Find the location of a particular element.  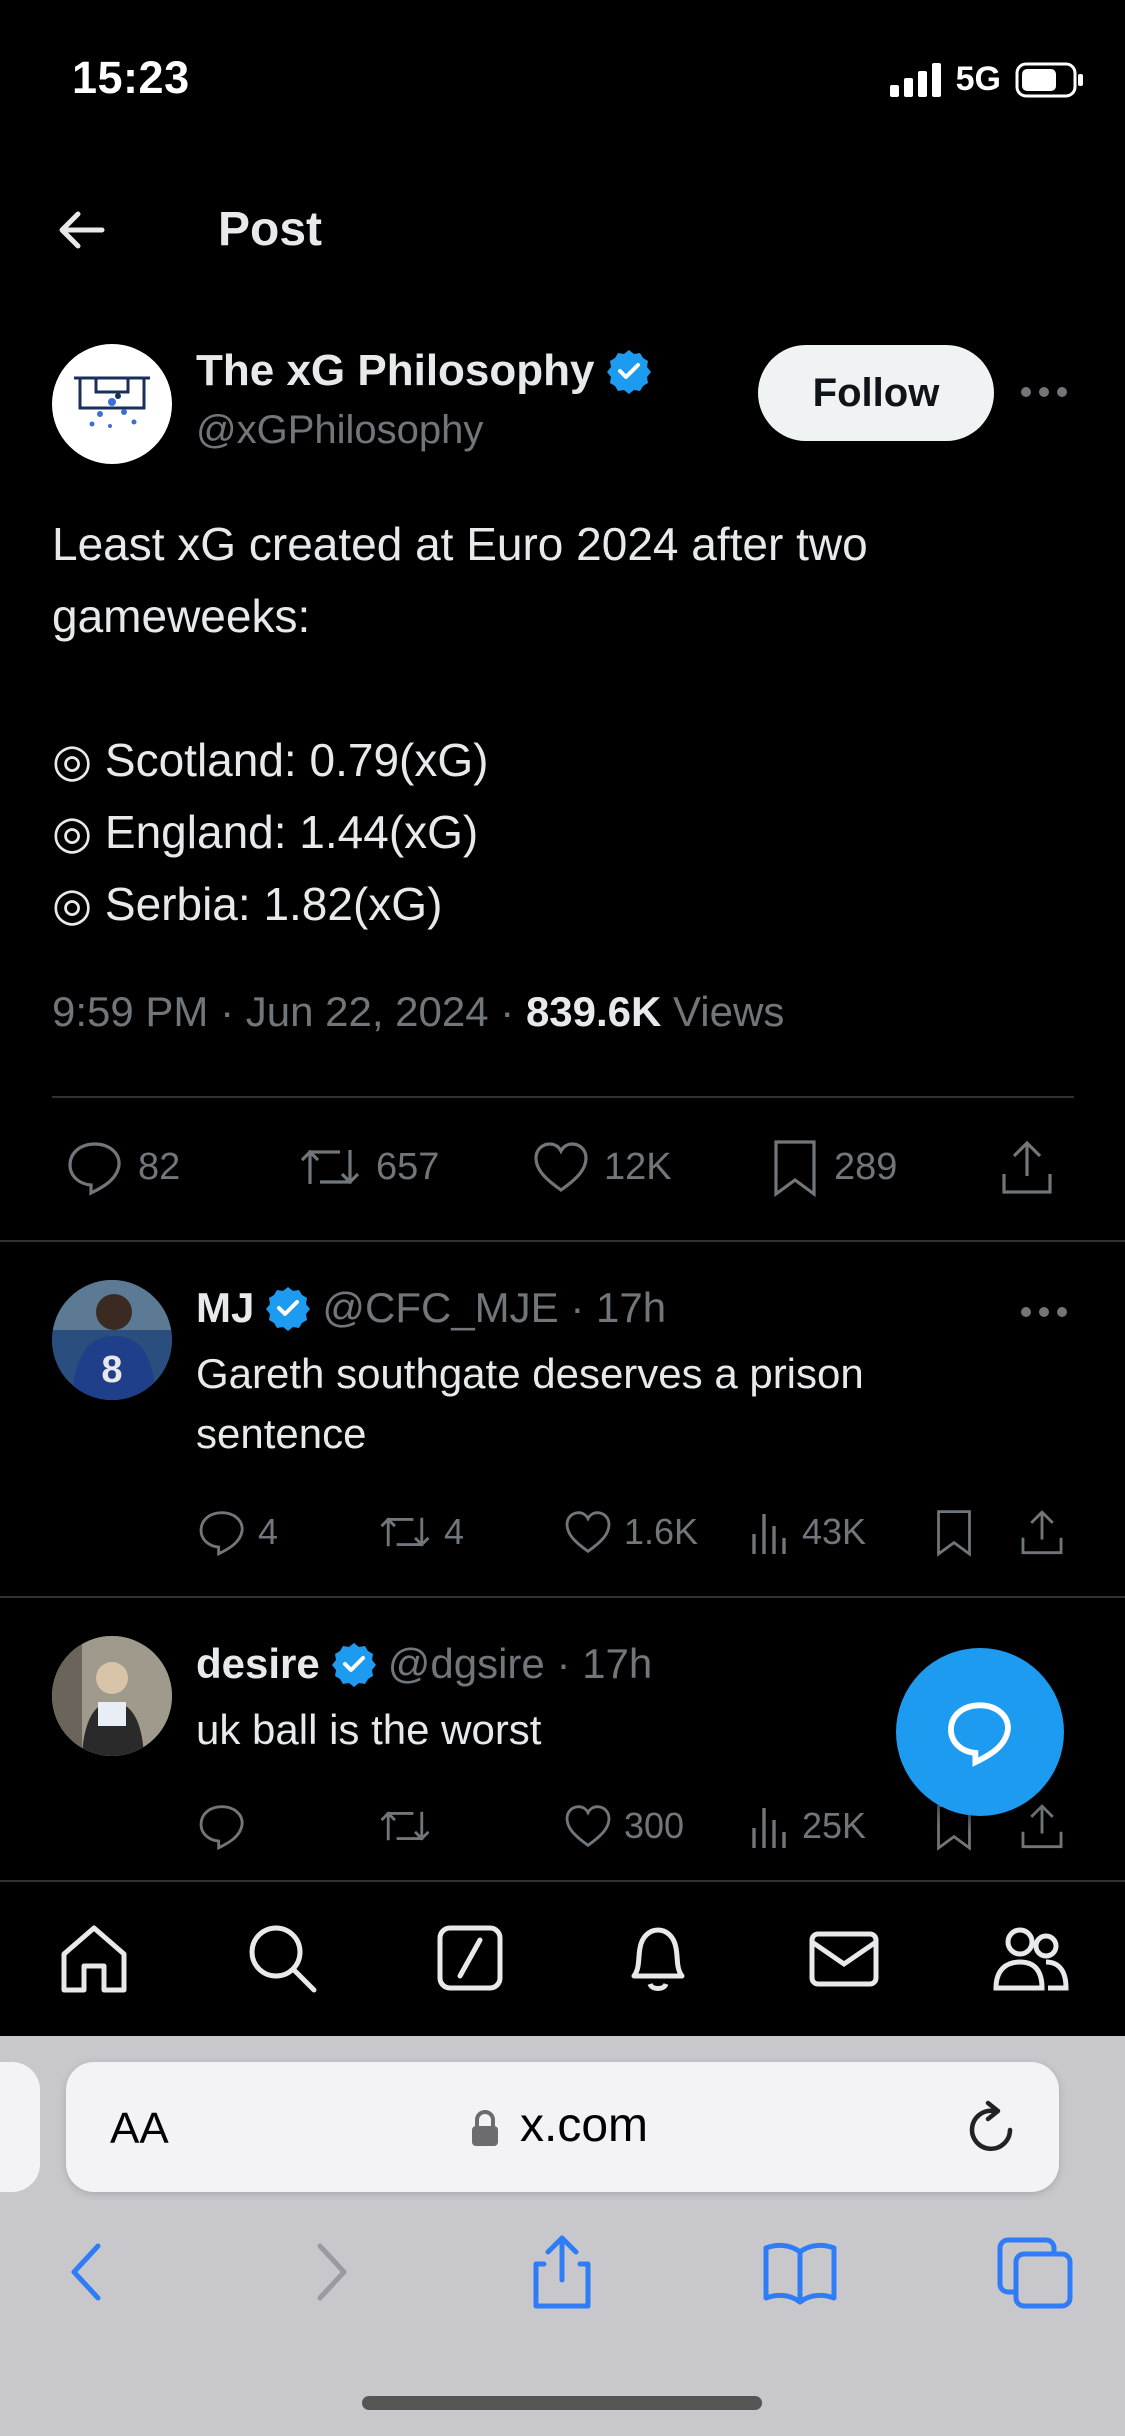

search-icon is located at coordinates (283, 1959).